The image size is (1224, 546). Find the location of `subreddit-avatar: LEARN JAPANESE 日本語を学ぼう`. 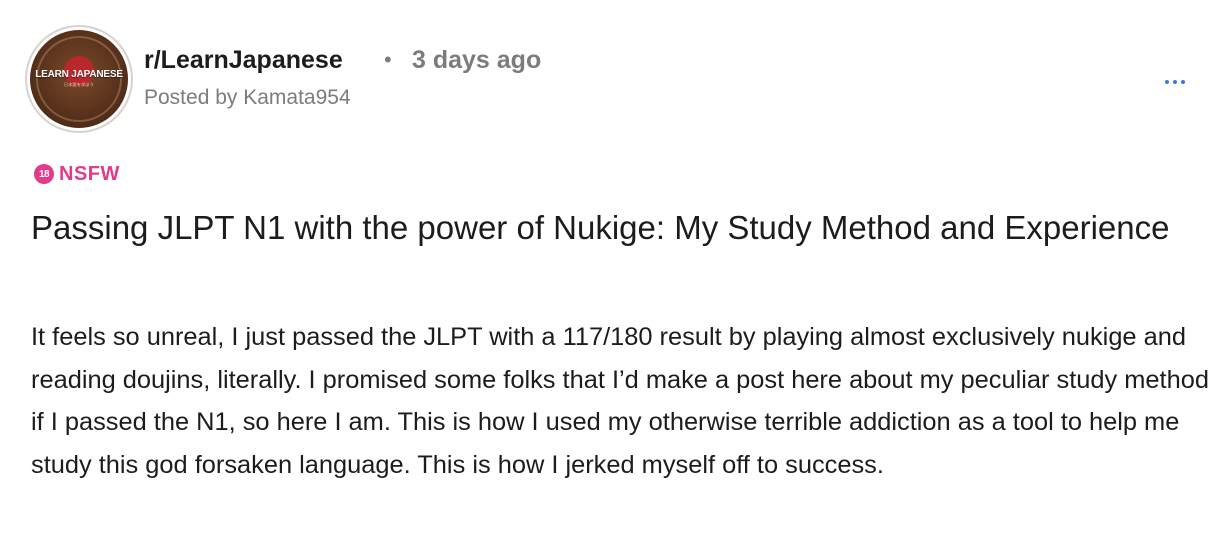

subreddit-avatar: LEARN JAPANESE 日本語を学ぼう is located at coordinates (79, 79).